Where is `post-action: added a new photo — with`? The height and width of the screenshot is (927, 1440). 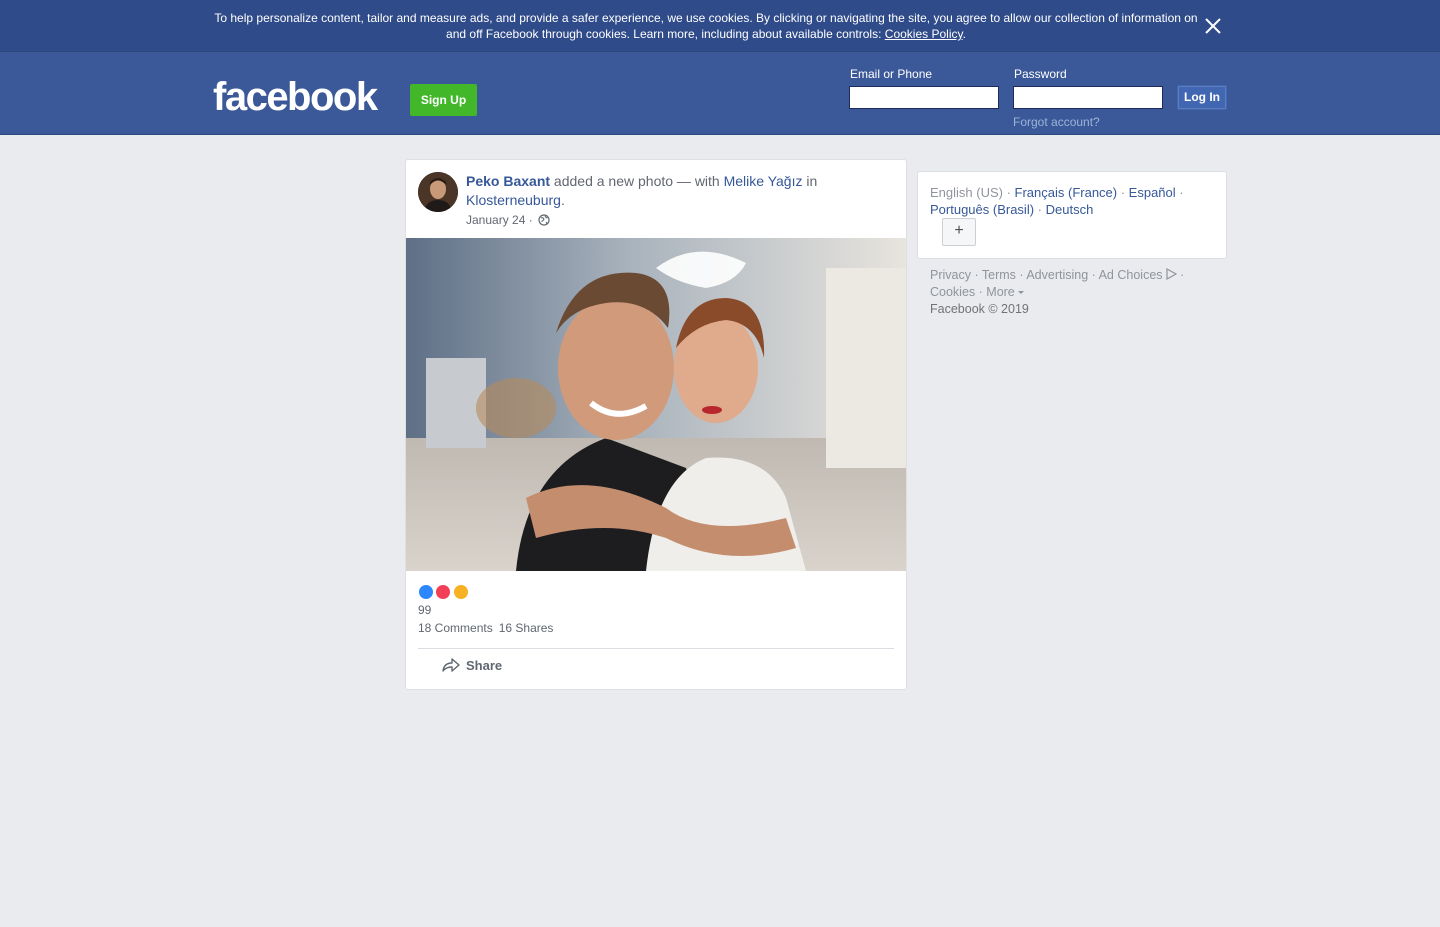
post-action: added a new photo — with is located at coordinates (637, 181).